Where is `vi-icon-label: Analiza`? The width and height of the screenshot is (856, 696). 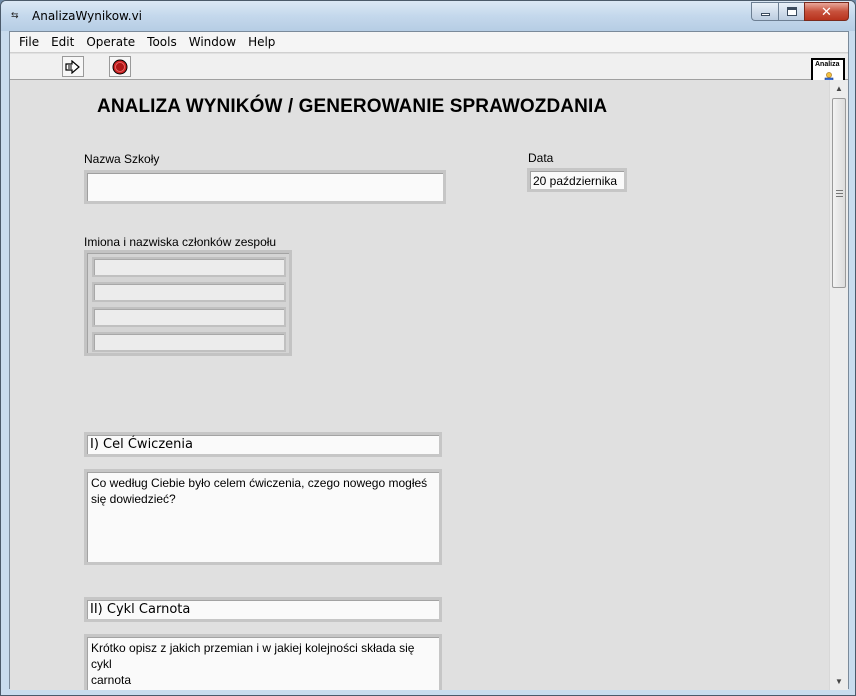
vi-icon-label: Analiza is located at coordinates (827, 64).